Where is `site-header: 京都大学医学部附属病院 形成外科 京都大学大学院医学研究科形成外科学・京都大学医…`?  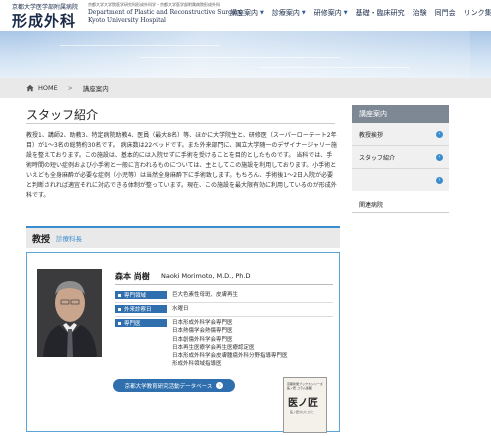 site-header: 京都大学医学部附属病院 形成外科 京都大学大学院医学研究科形成外科学・京都大学医… is located at coordinates (245, 15).